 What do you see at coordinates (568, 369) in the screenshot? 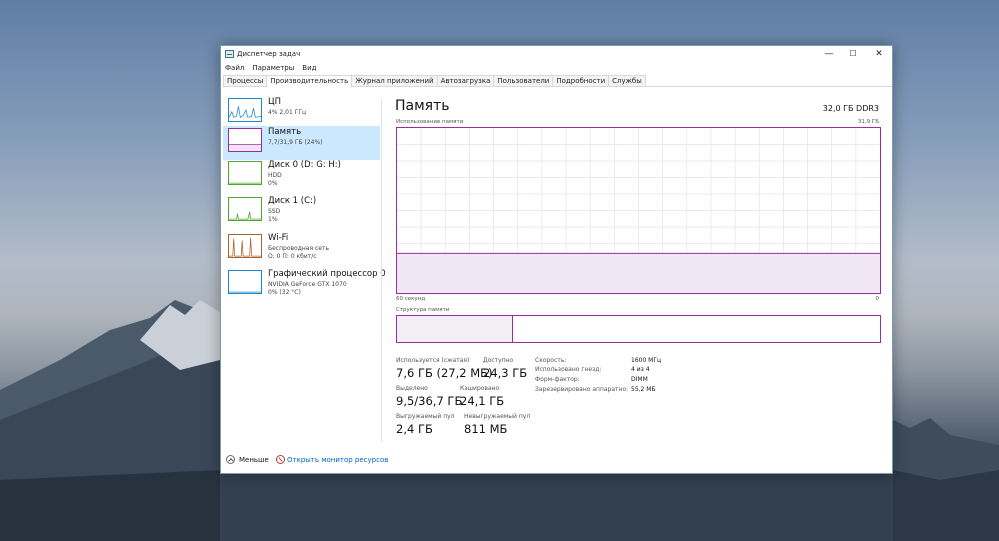
I see `slots-key: Использовано гнезд:` at bounding box center [568, 369].